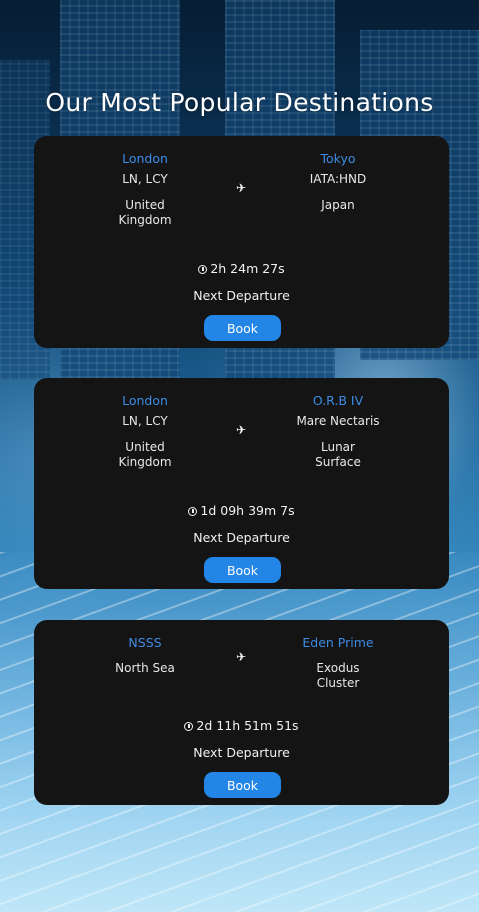 The width and height of the screenshot is (479, 912). What do you see at coordinates (145, 655) in the screenshot?
I see `origin-info: NSSS North Sea` at bounding box center [145, 655].